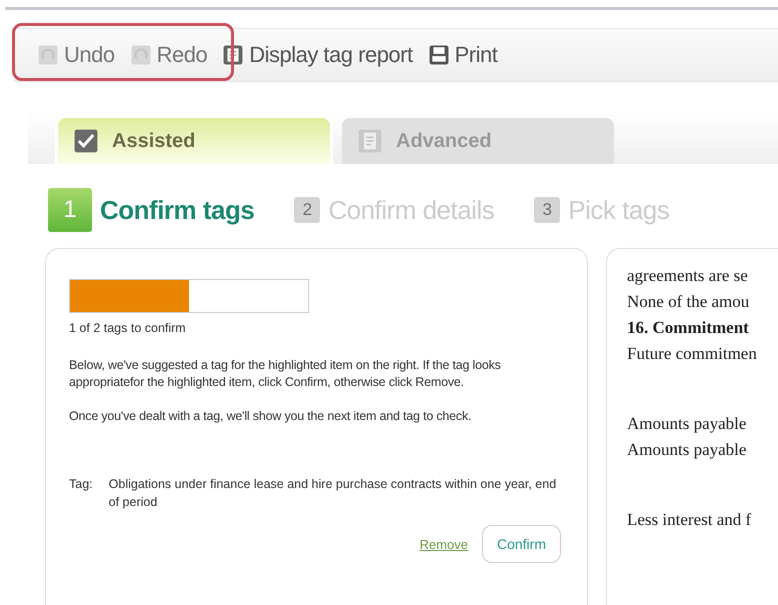 This screenshot has width=778, height=605. I want to click on document-line: 16. Commitment, so click(688, 328).